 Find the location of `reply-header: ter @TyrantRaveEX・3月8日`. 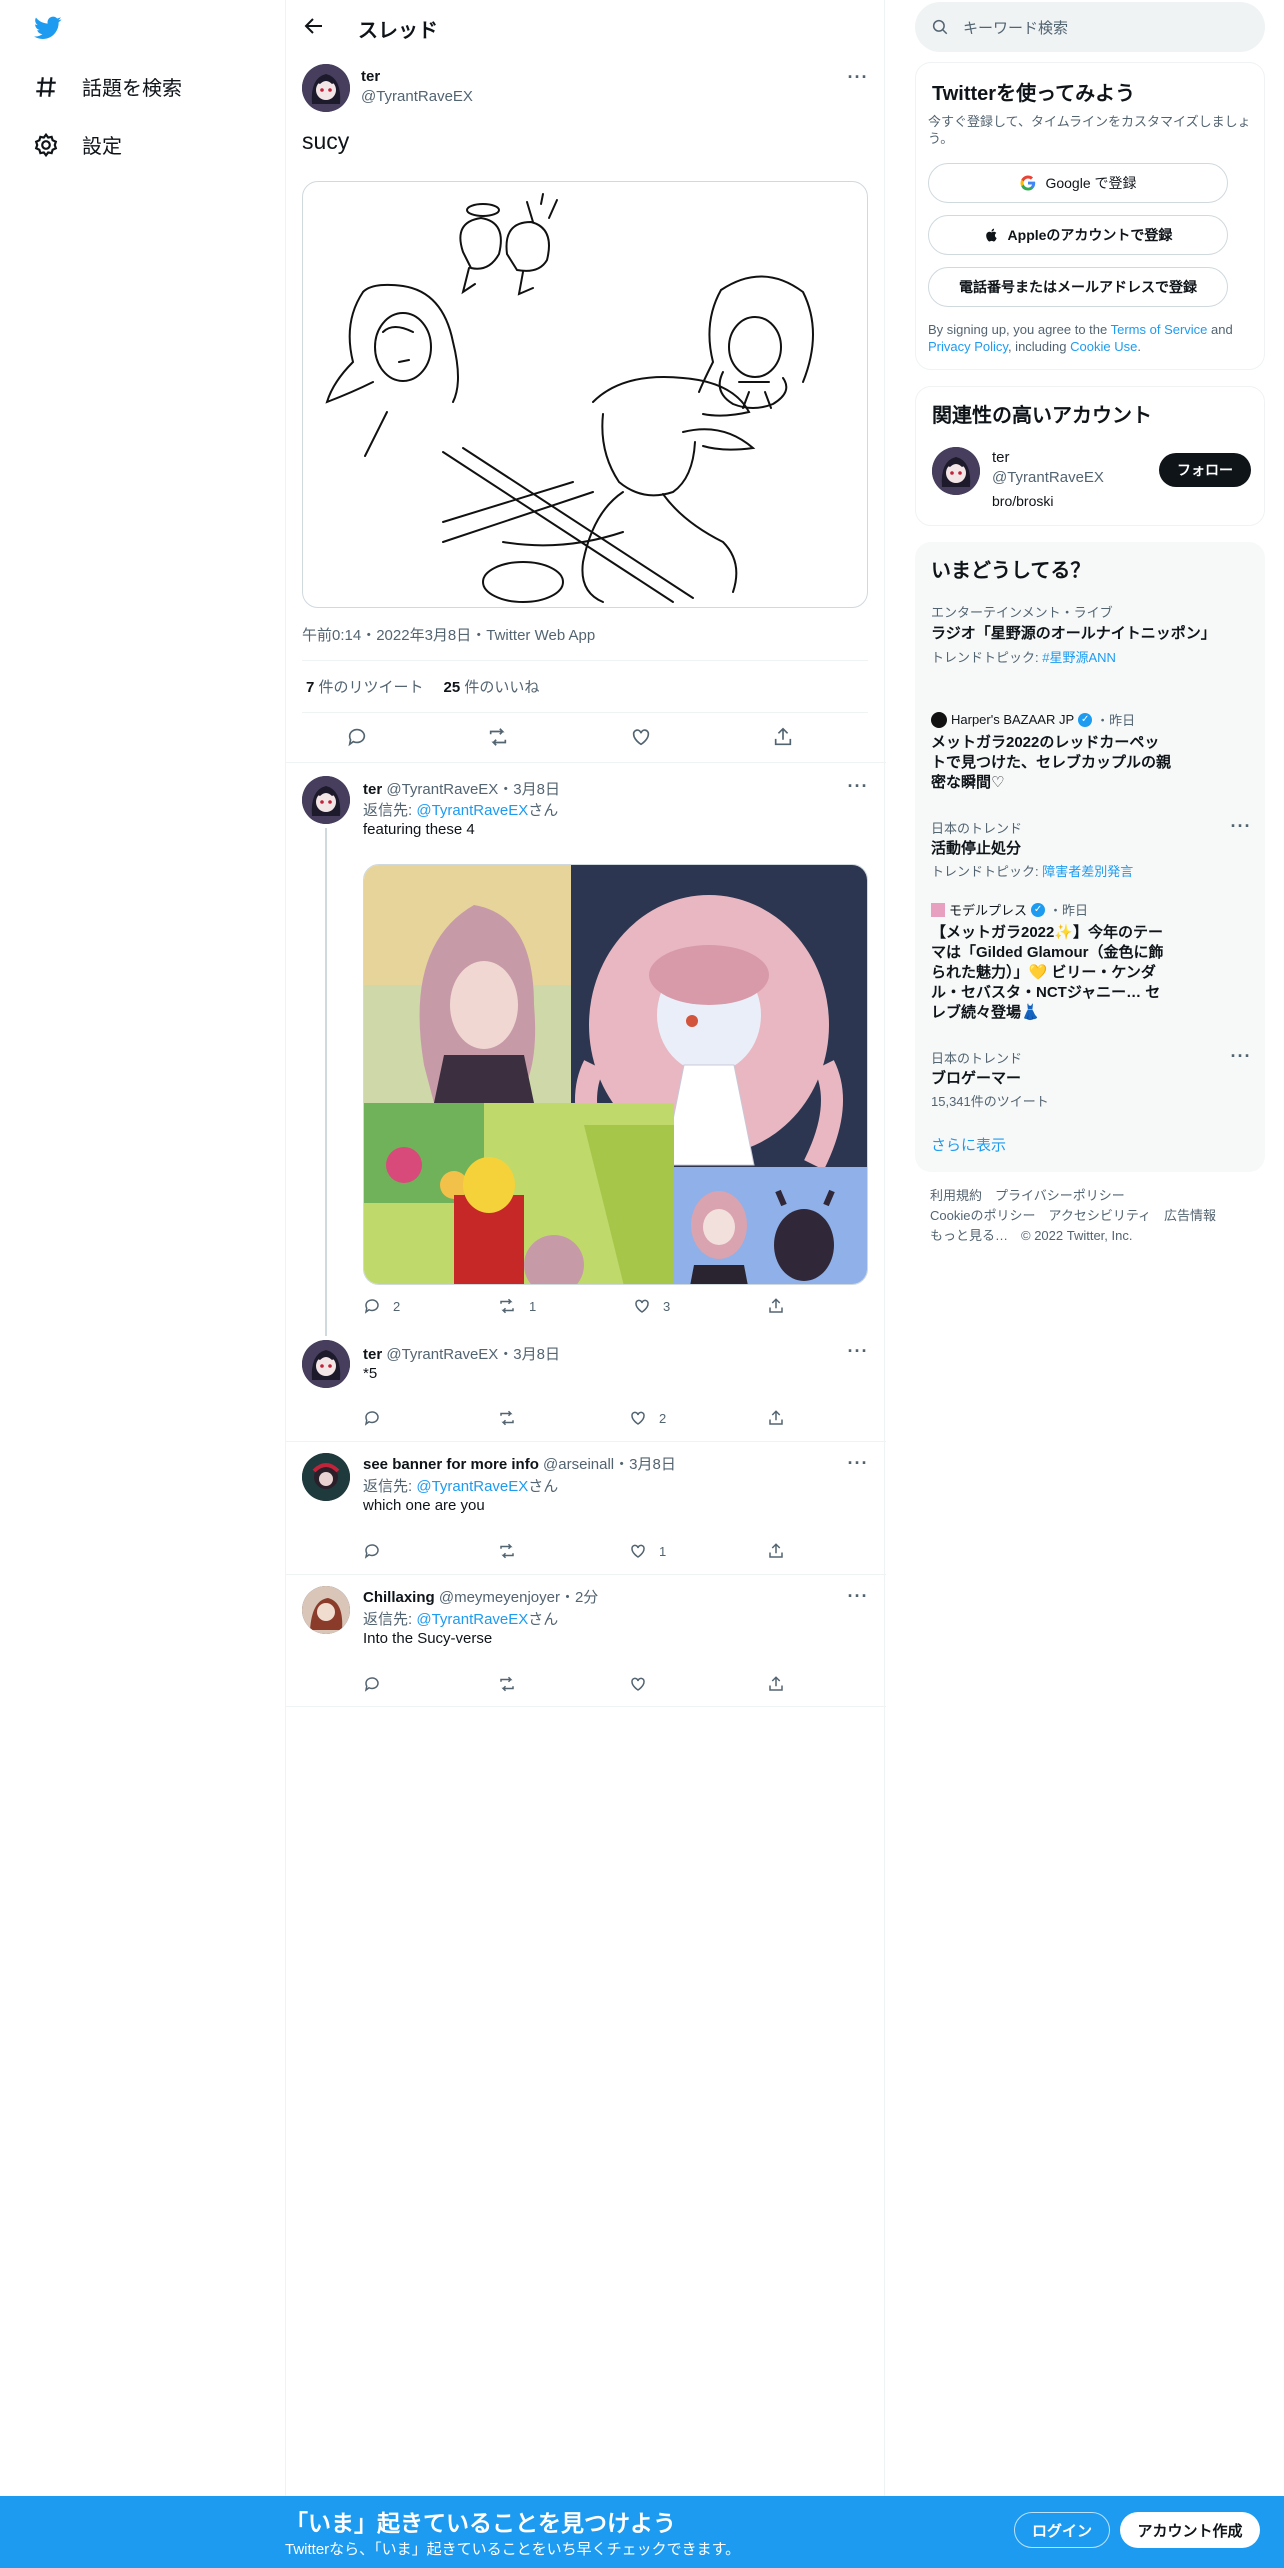

reply-header: ter @TyrantRaveEX・3月8日 is located at coordinates (461, 788).